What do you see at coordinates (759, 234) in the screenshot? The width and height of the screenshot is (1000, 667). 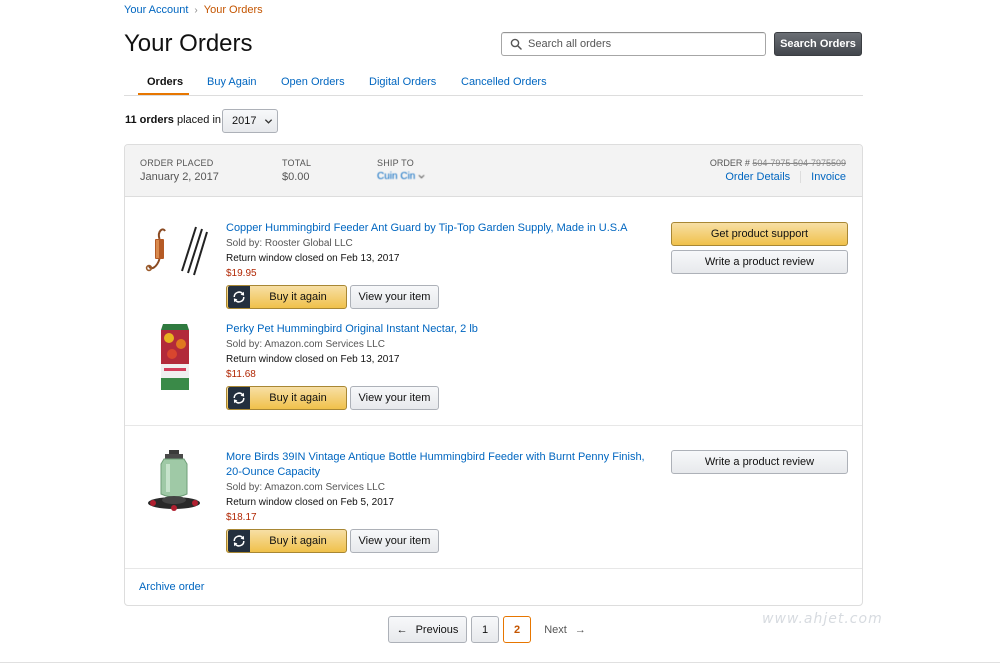 I see `get-product-support-button: Get product support` at bounding box center [759, 234].